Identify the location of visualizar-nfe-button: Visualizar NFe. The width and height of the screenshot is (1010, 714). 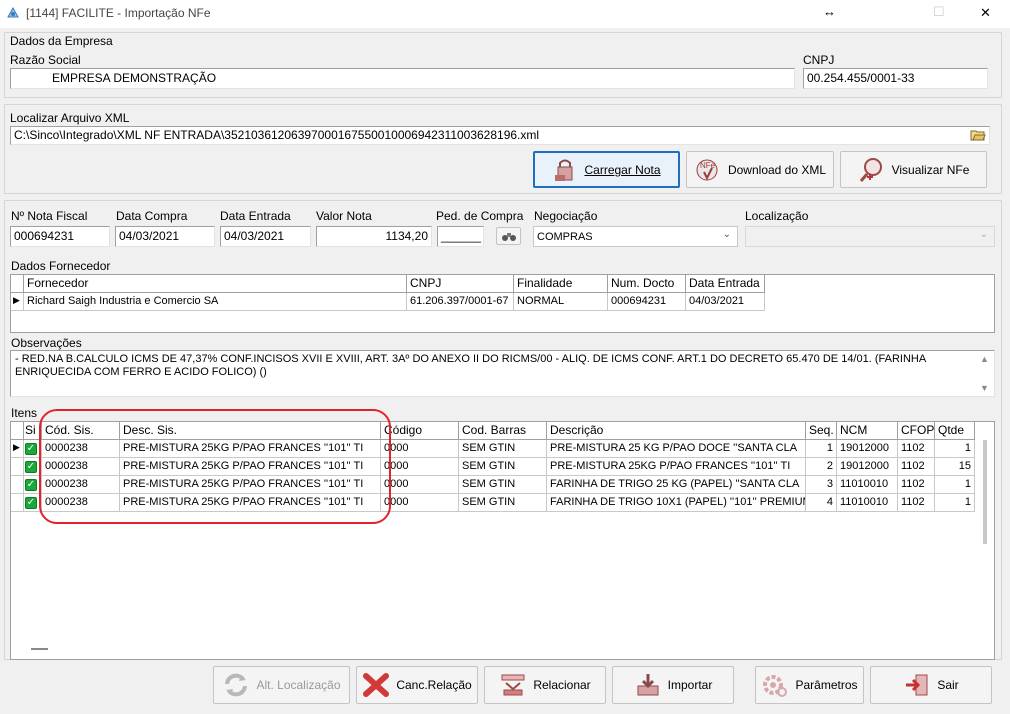
(913, 169).